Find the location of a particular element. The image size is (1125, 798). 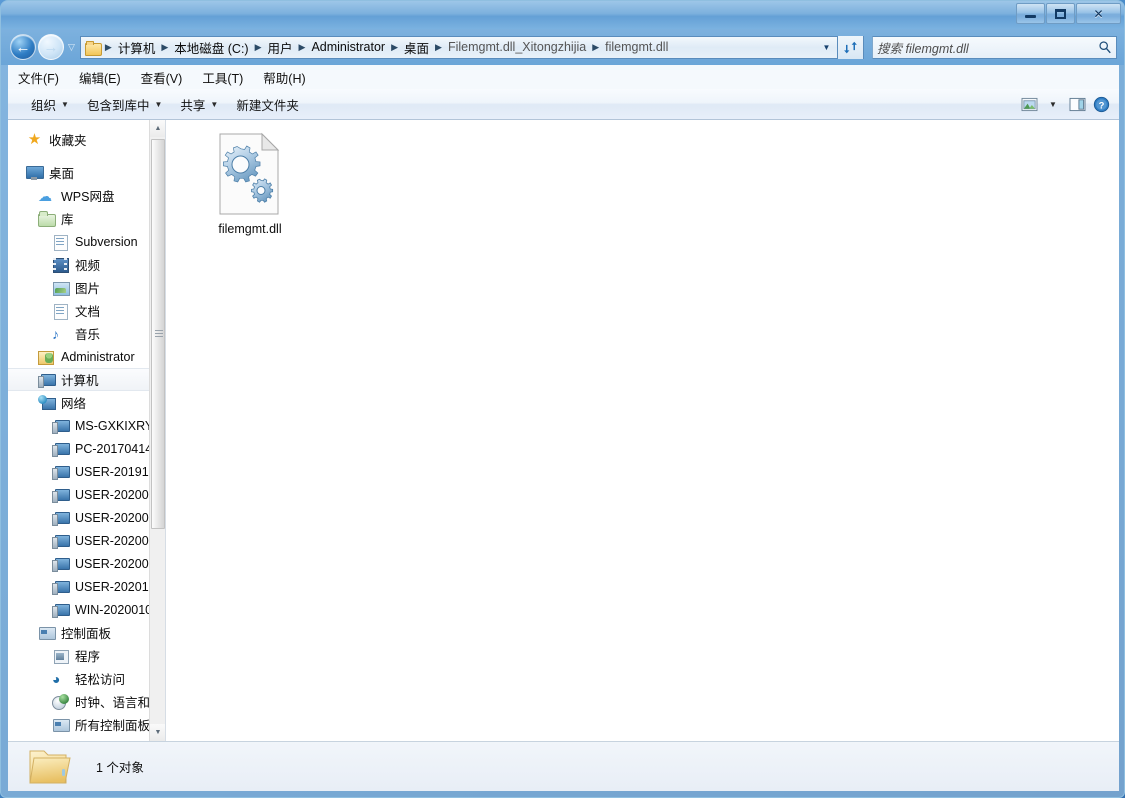

sidebar-item-control-panel: 控制面板 is located at coordinates (86, 632).